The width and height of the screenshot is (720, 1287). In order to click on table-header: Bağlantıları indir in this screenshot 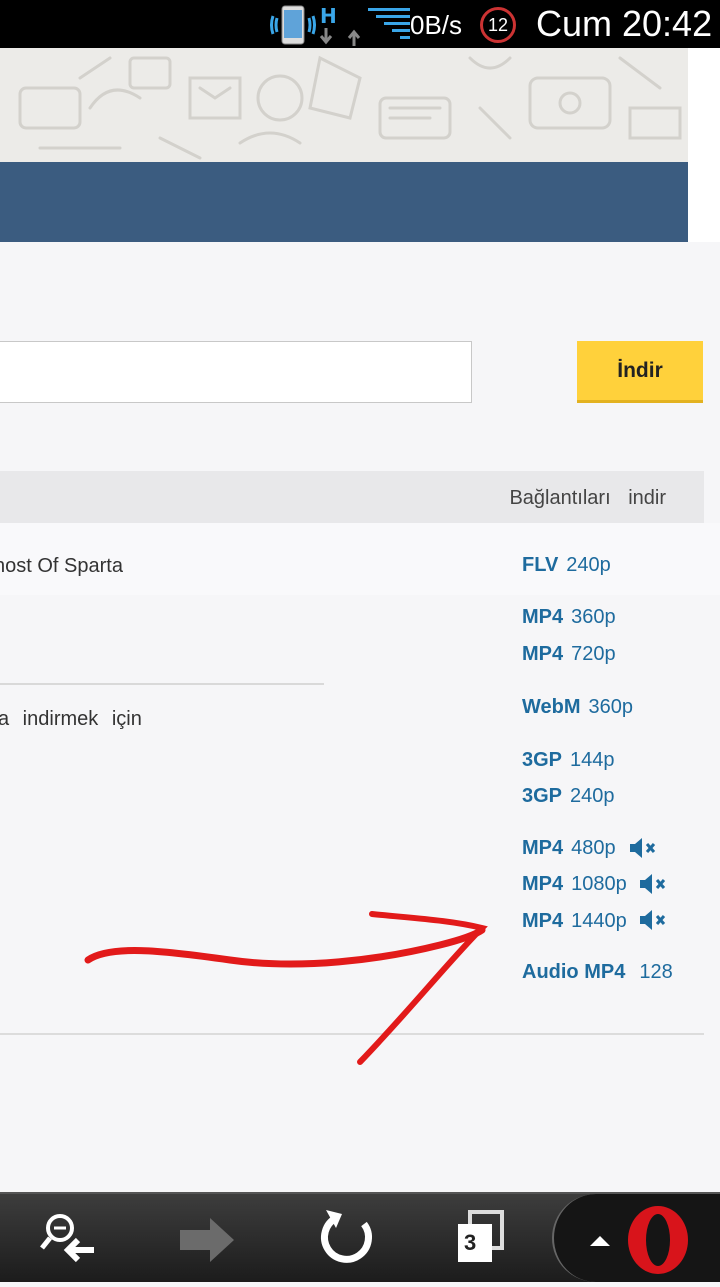, I will do `click(352, 497)`.